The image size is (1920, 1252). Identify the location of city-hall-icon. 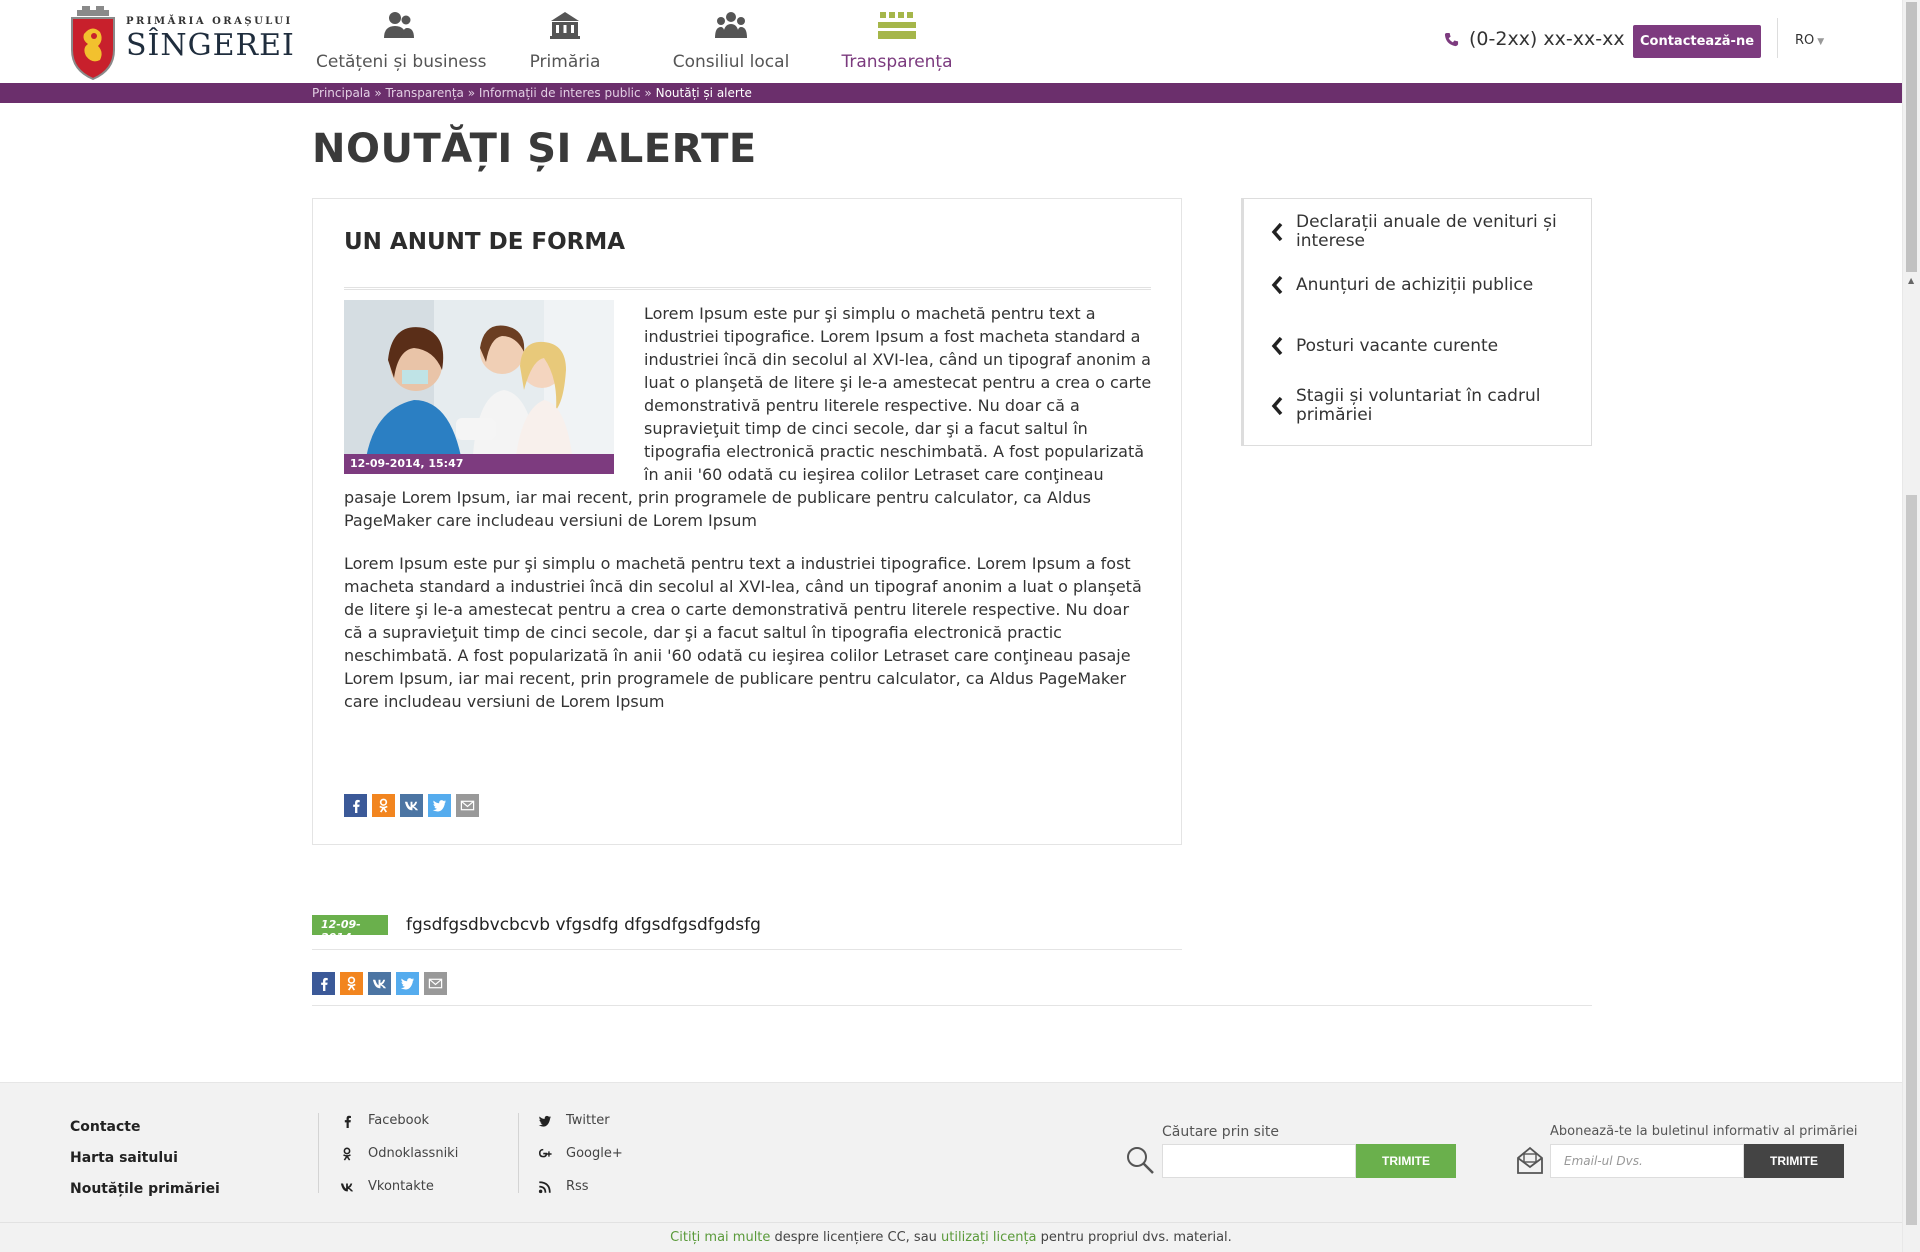
(565, 25).